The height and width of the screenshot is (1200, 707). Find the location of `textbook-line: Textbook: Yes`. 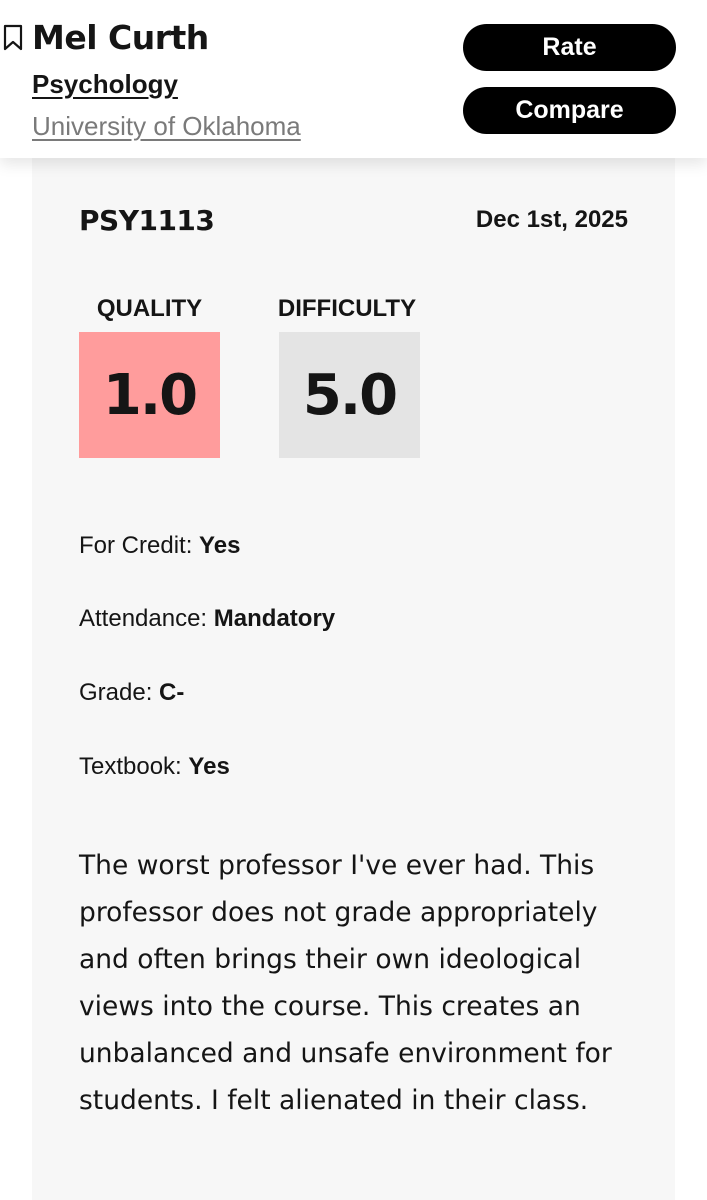

textbook-line: Textbook: Yes is located at coordinates (154, 767).